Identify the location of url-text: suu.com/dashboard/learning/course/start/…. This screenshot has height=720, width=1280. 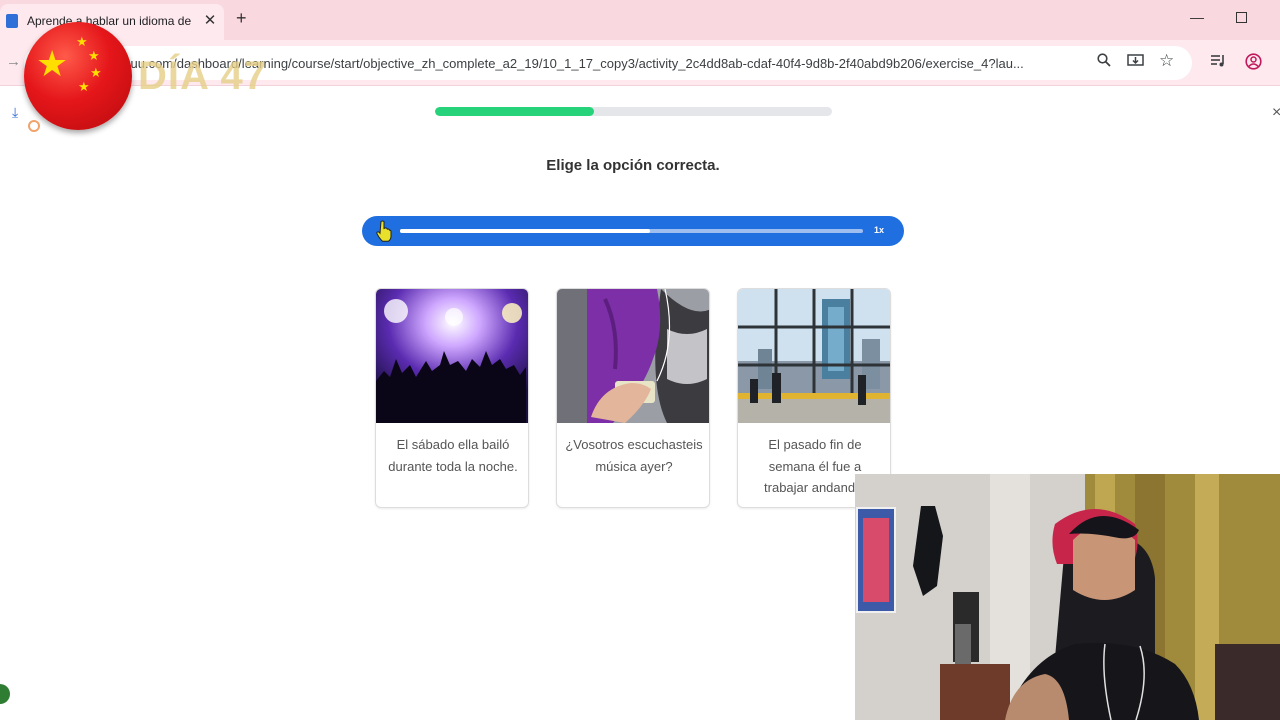
(574, 63).